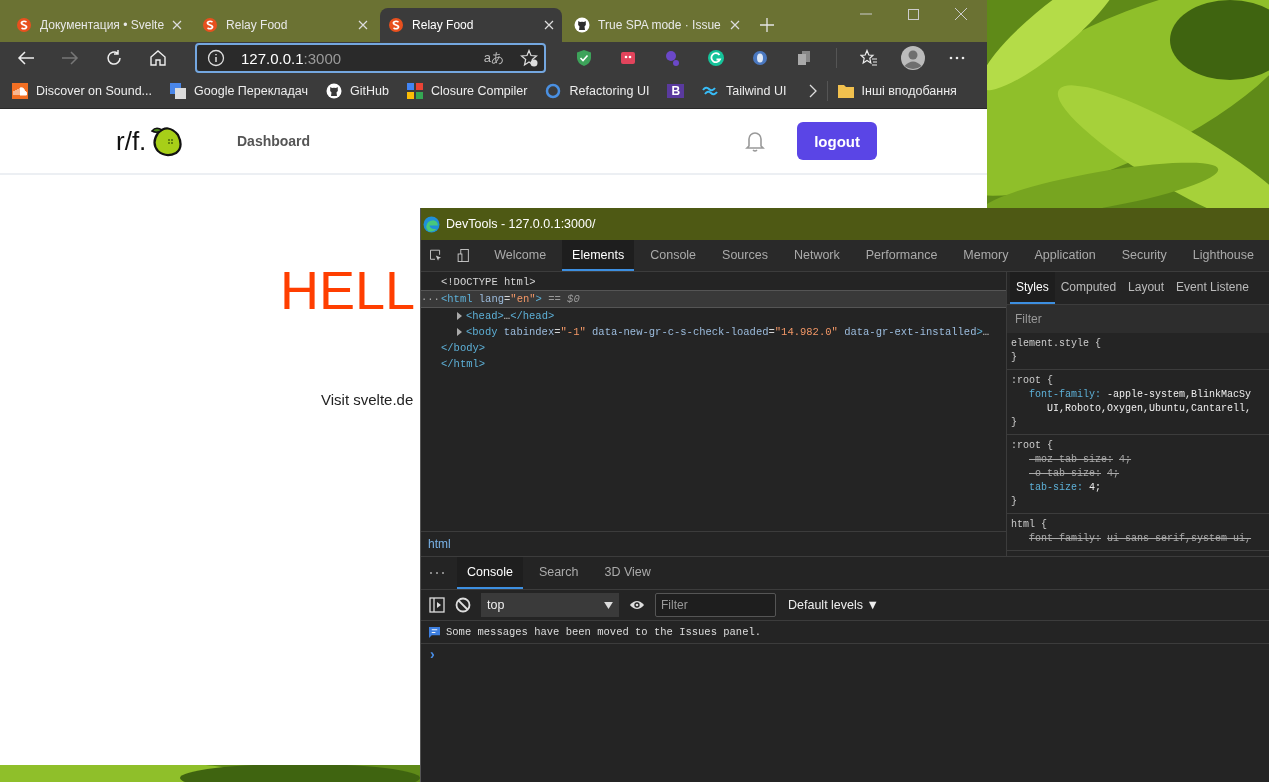 This screenshot has width=1269, height=782. Describe the element at coordinates (716, 58) in the screenshot. I see `grammar-icon` at that location.